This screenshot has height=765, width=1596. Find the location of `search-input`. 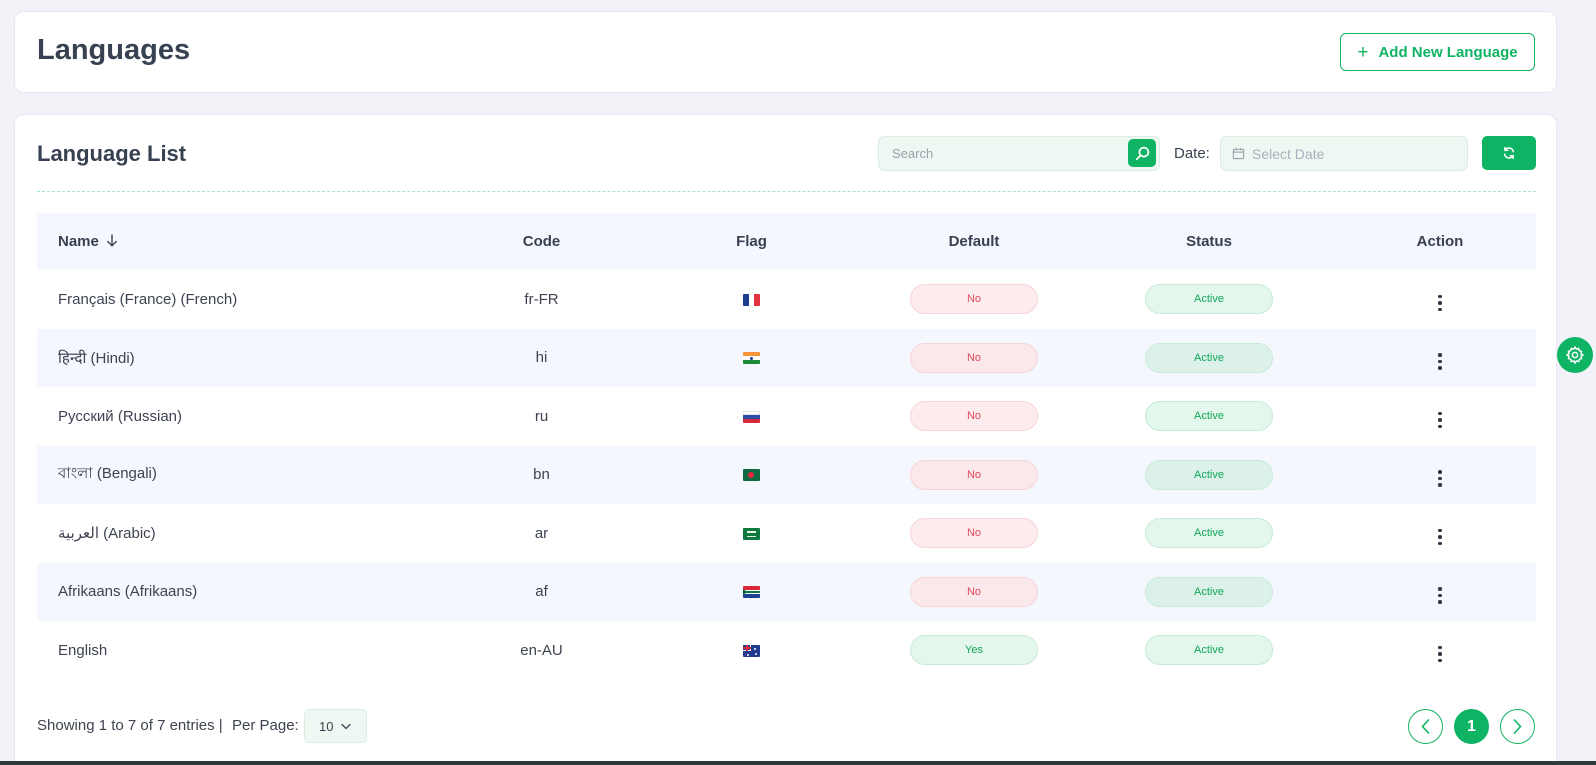

search-input is located at coordinates (1001, 153).